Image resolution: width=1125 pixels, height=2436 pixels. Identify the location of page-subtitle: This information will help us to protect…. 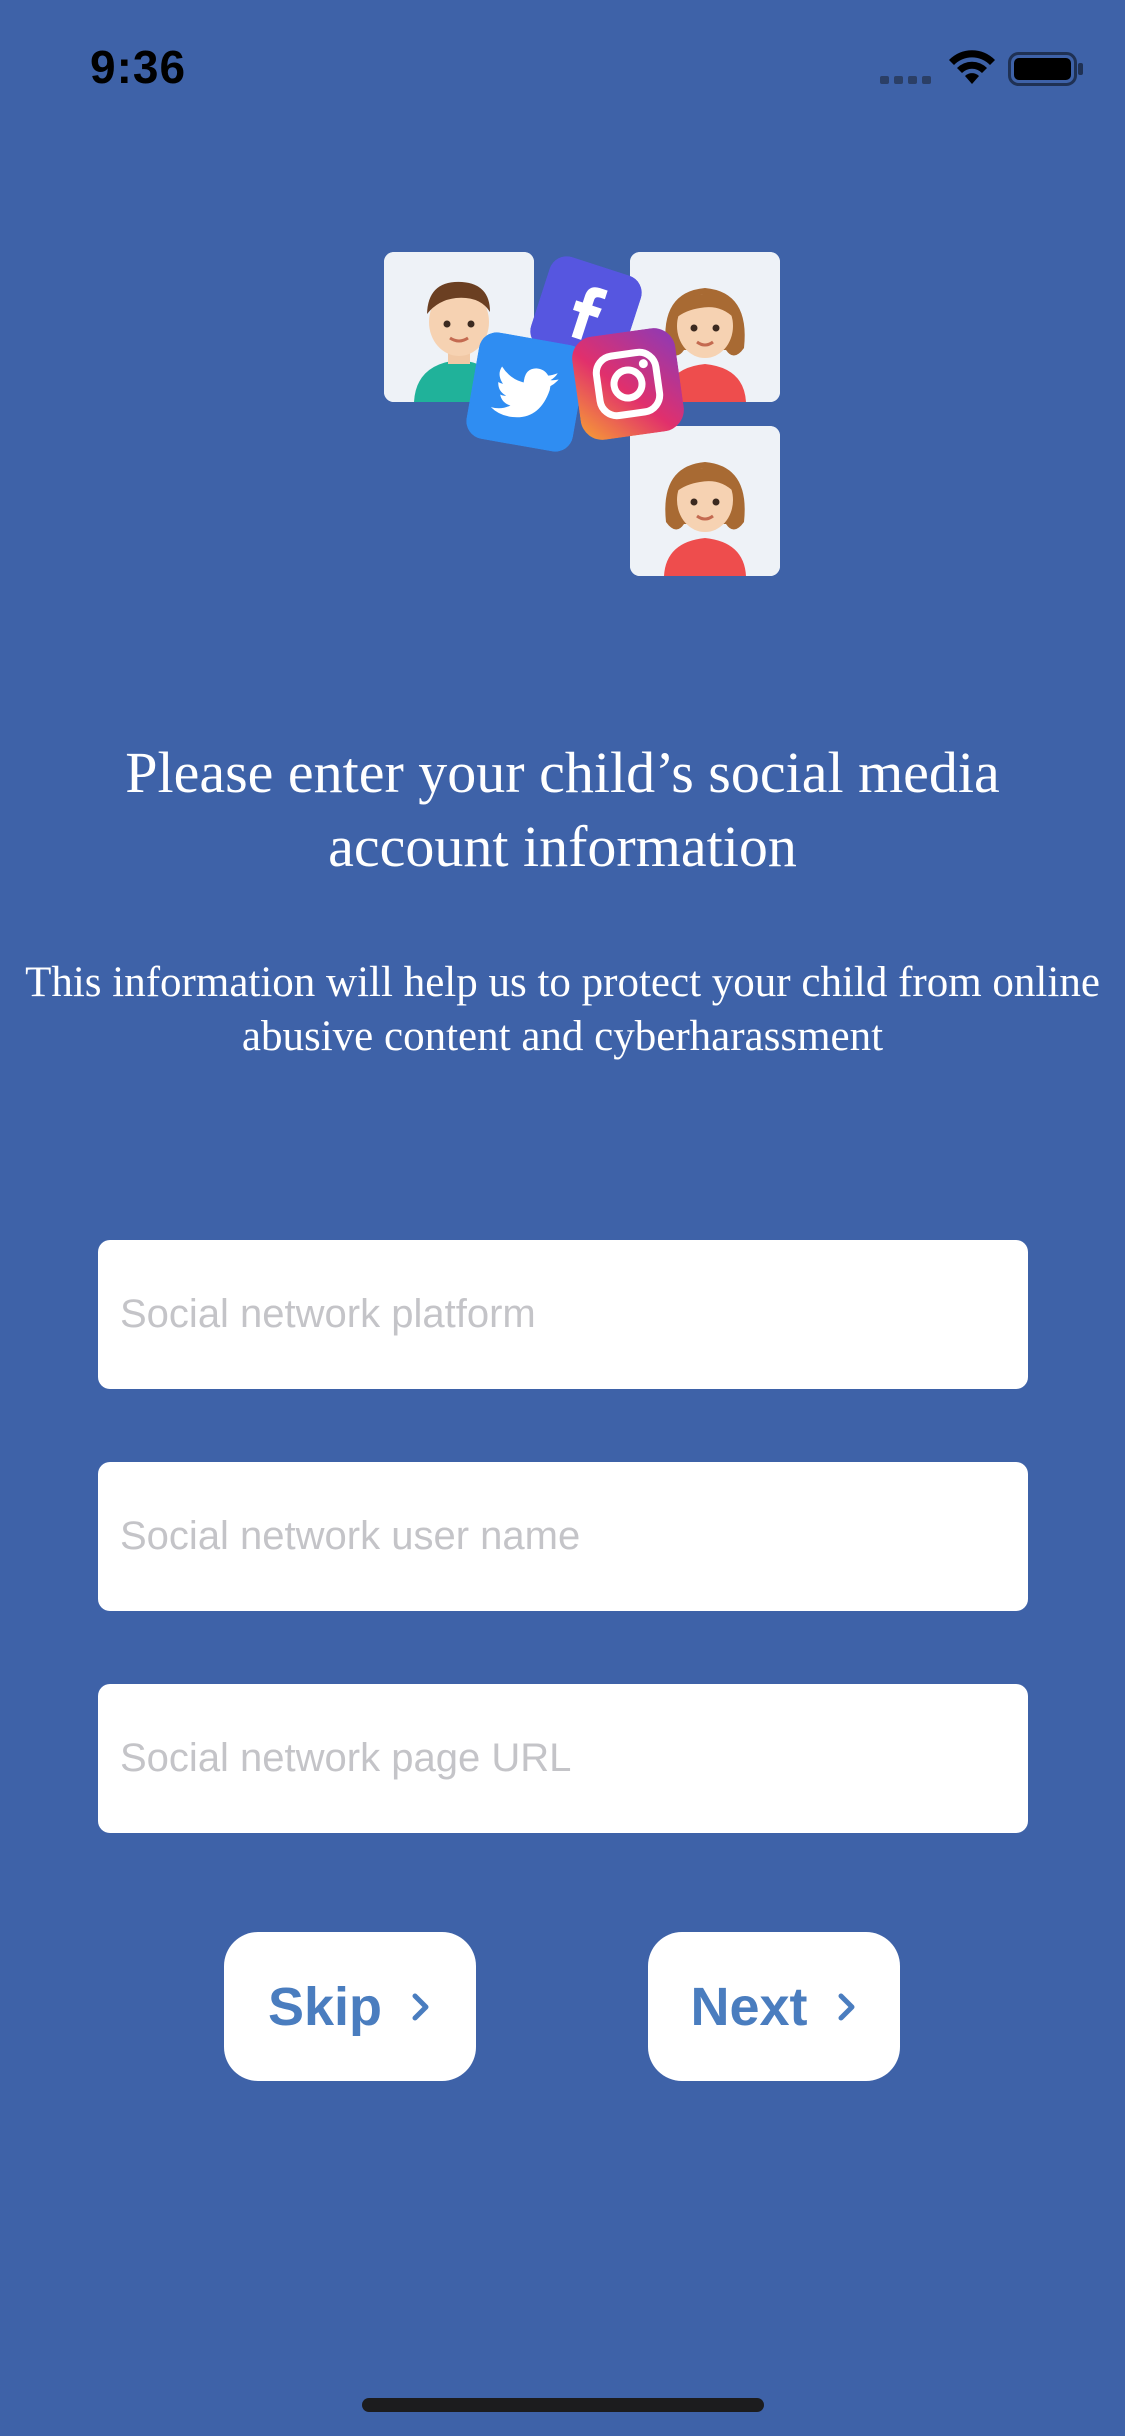
(562, 1009).